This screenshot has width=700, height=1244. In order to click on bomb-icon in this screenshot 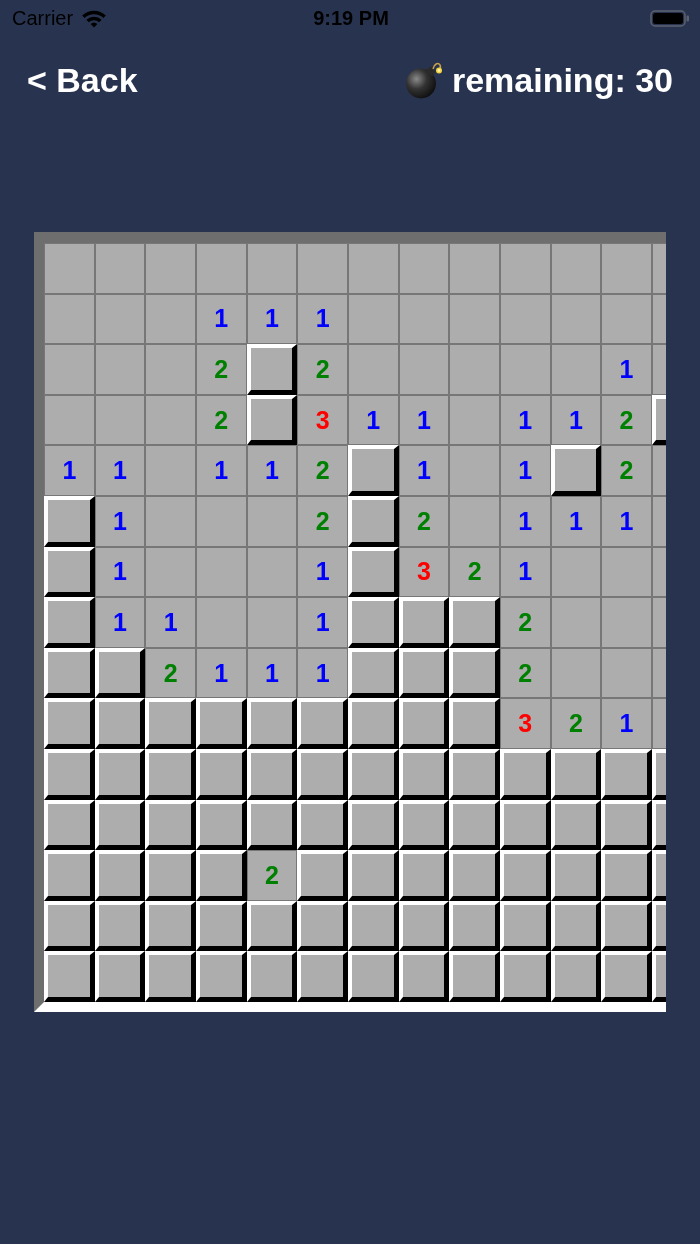, I will do `click(423, 80)`.